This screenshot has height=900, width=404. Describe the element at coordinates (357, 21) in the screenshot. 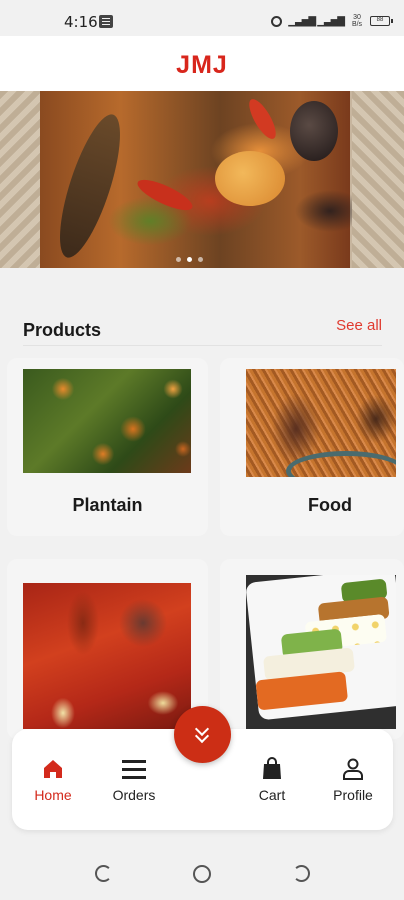

I see `network-speed: 30 B/s` at that location.